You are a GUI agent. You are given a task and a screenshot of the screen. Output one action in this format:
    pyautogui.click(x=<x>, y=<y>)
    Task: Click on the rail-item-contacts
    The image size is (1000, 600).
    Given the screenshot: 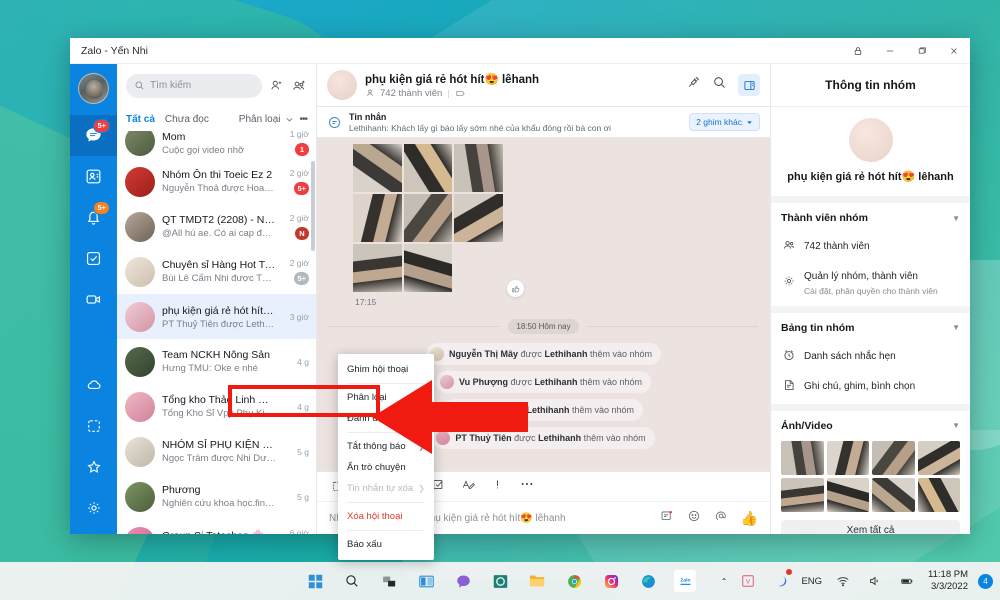 What is the action you would take?
    pyautogui.click(x=93, y=176)
    